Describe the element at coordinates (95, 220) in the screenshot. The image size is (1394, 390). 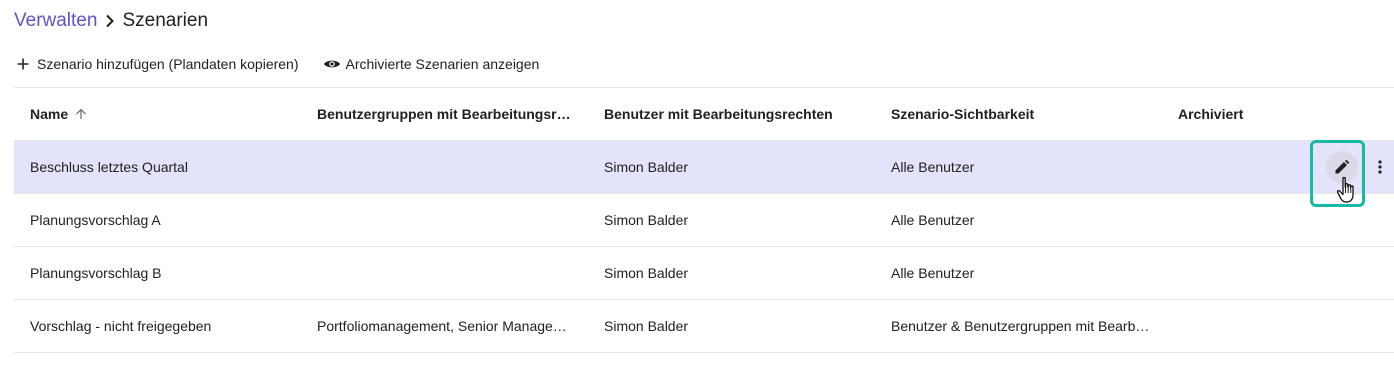
I see `cell-name: Planungsvorschlag A` at that location.